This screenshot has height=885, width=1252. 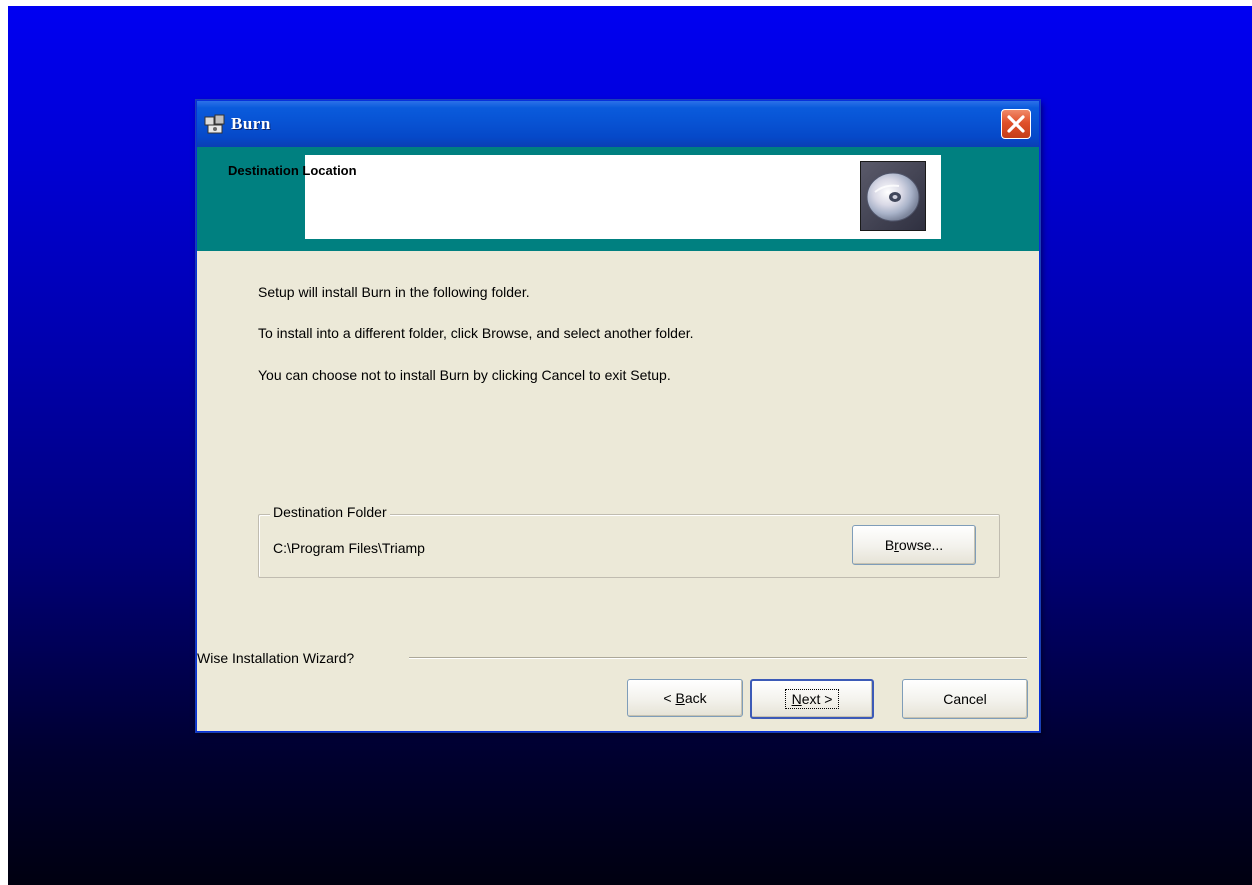 I want to click on header-banner: Destination Location, so click(x=618, y=199).